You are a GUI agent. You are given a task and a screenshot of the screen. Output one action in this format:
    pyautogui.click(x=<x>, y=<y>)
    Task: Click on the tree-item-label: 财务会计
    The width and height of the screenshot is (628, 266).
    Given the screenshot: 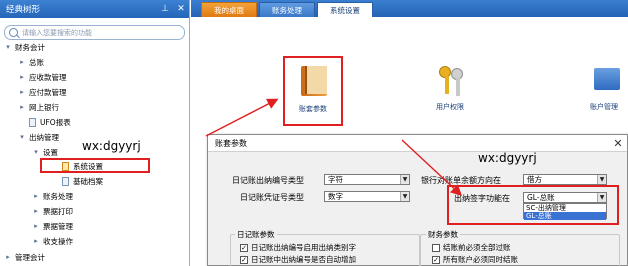 What is the action you would take?
    pyautogui.click(x=30, y=47)
    